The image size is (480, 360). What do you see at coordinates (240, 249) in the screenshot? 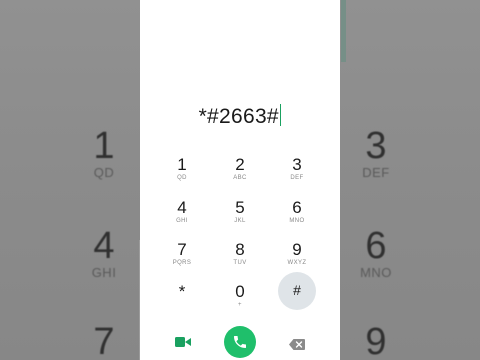
I see `key-digit: 8` at bounding box center [240, 249].